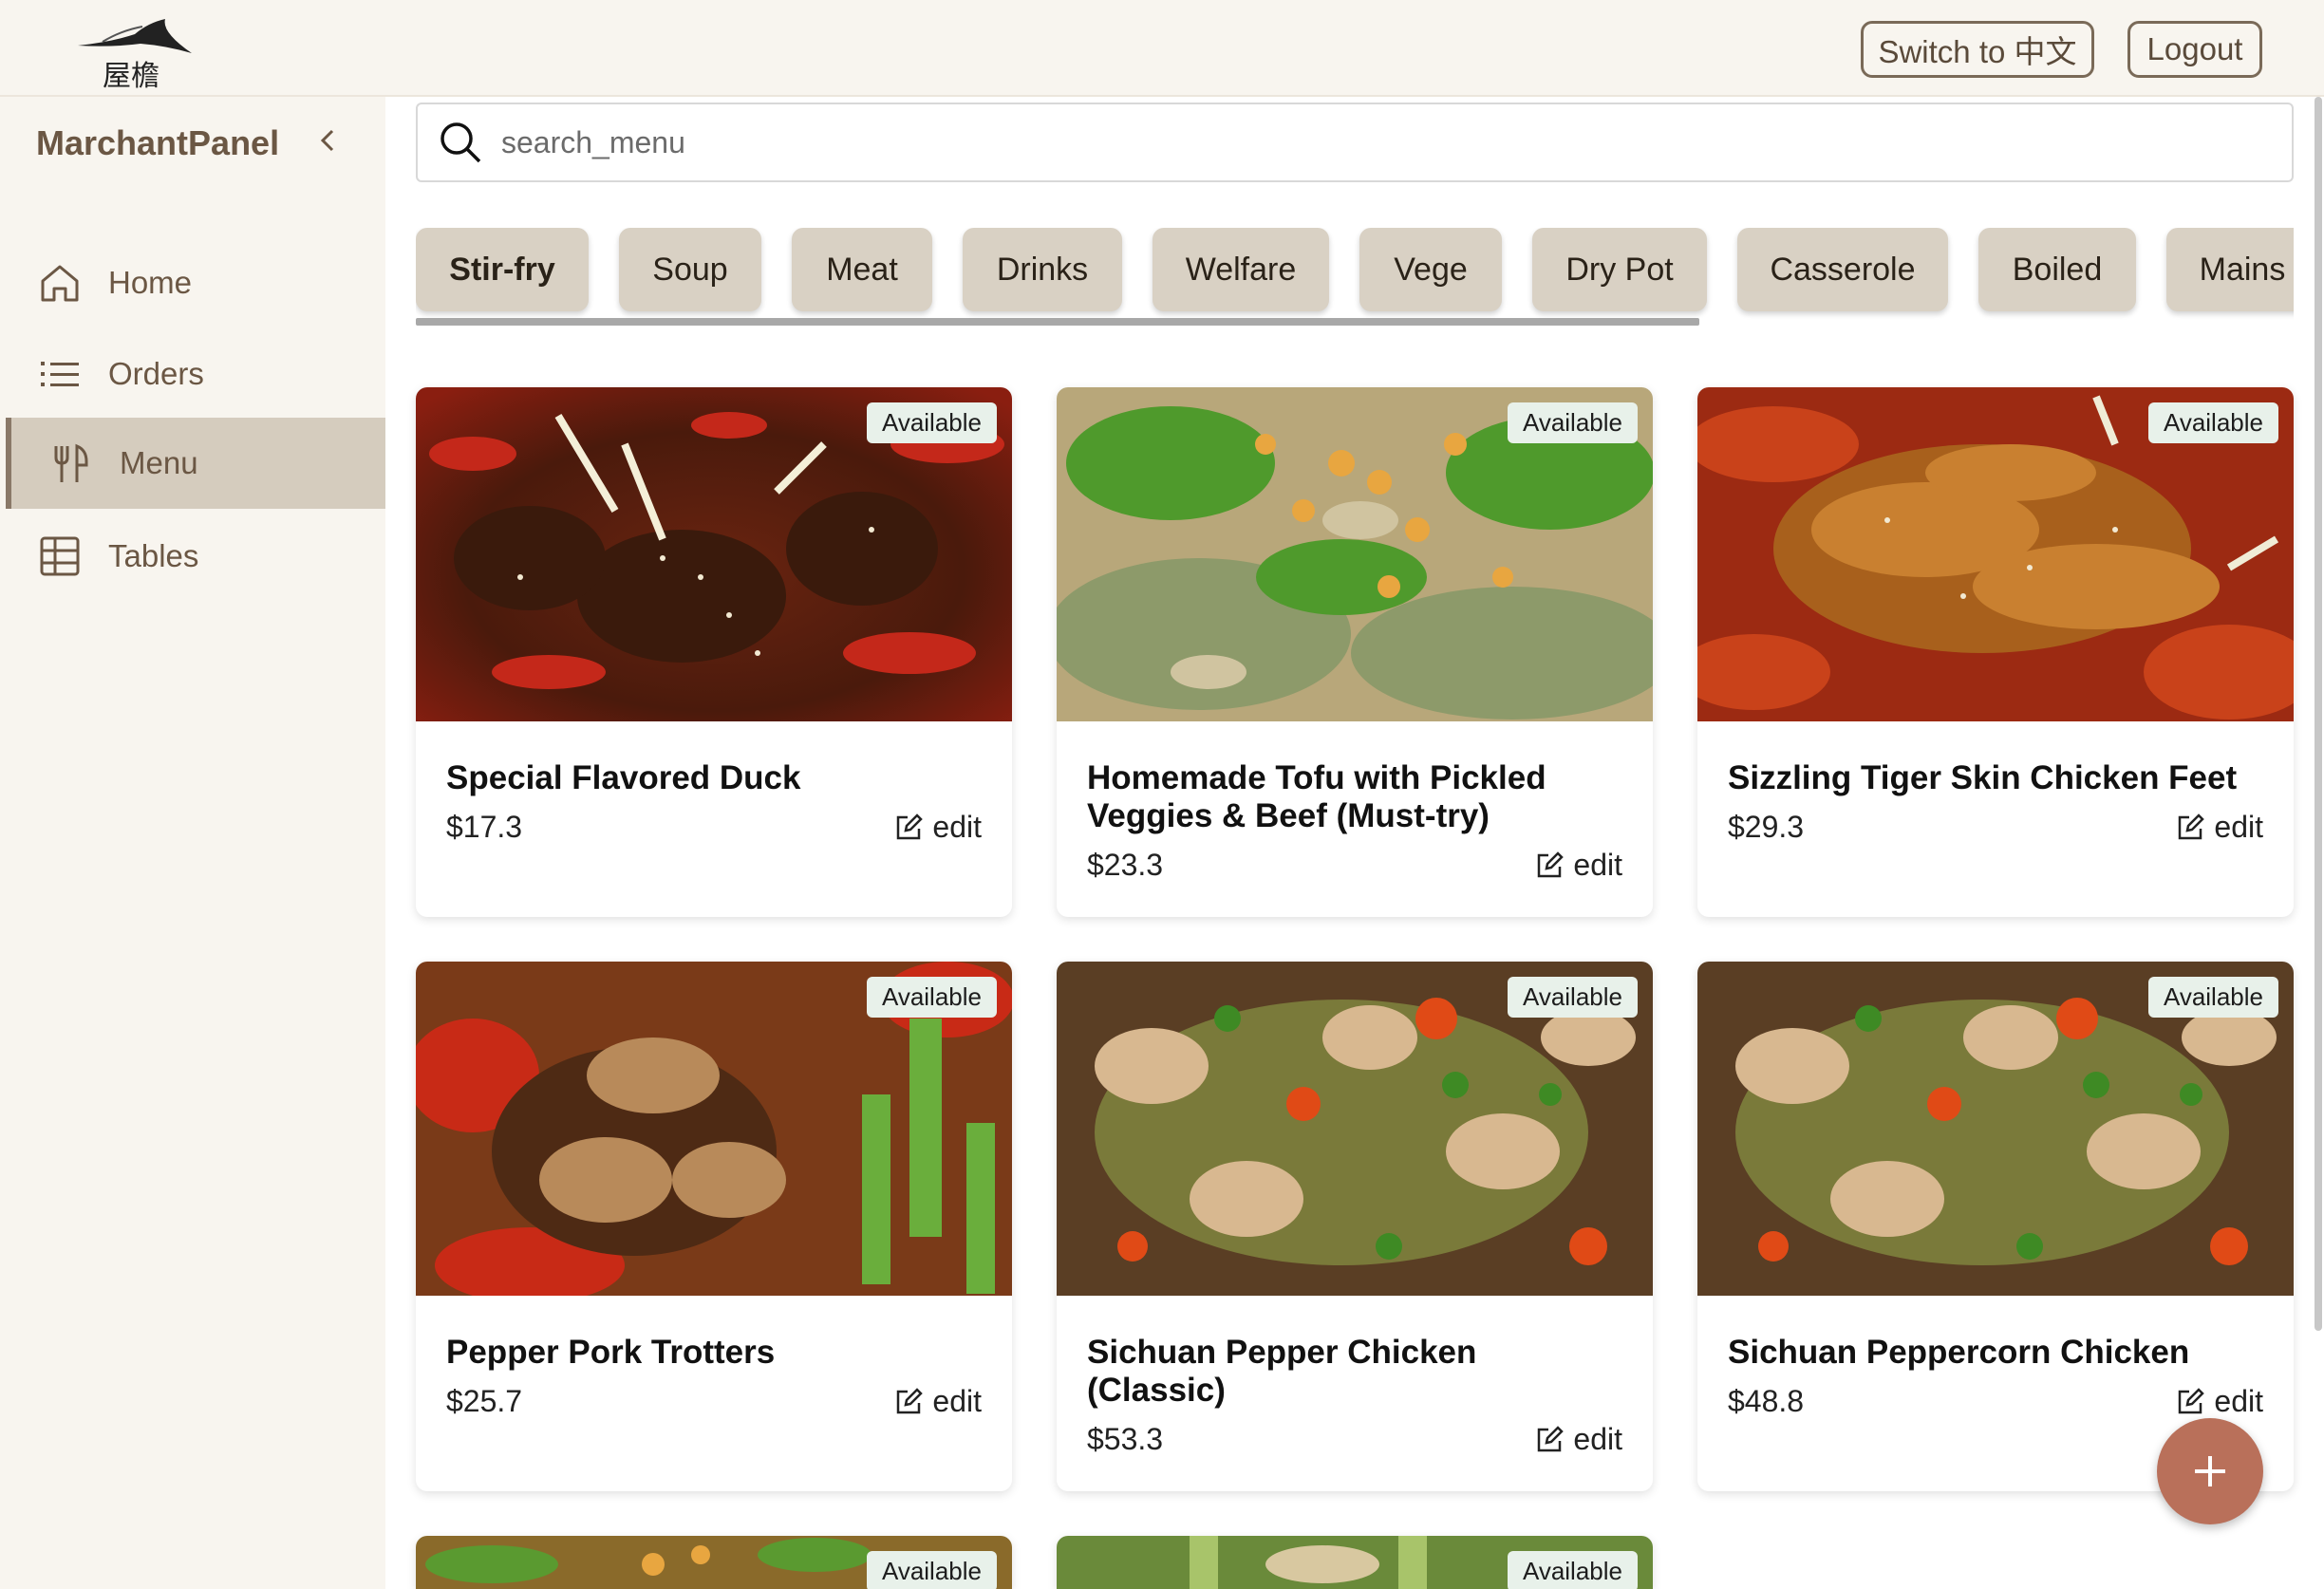 This screenshot has width=2324, height=1589. What do you see at coordinates (1125, 865) in the screenshot?
I see `dish-price: $23.3` at bounding box center [1125, 865].